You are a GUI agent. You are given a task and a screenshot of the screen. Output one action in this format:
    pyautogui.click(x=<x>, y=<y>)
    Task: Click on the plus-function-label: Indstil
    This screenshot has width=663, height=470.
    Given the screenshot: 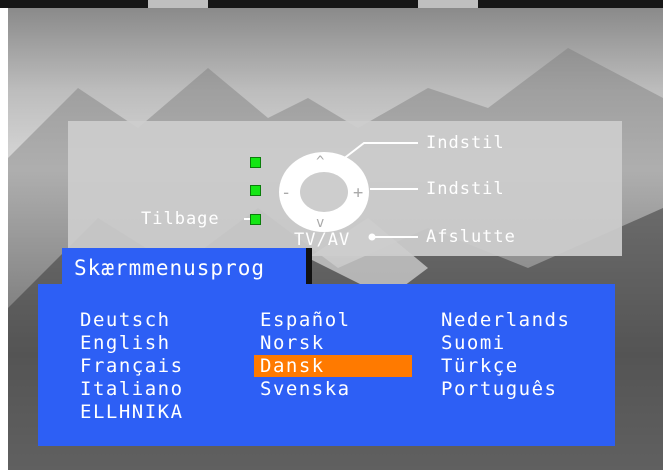 What is the action you would take?
    pyautogui.click(x=465, y=189)
    